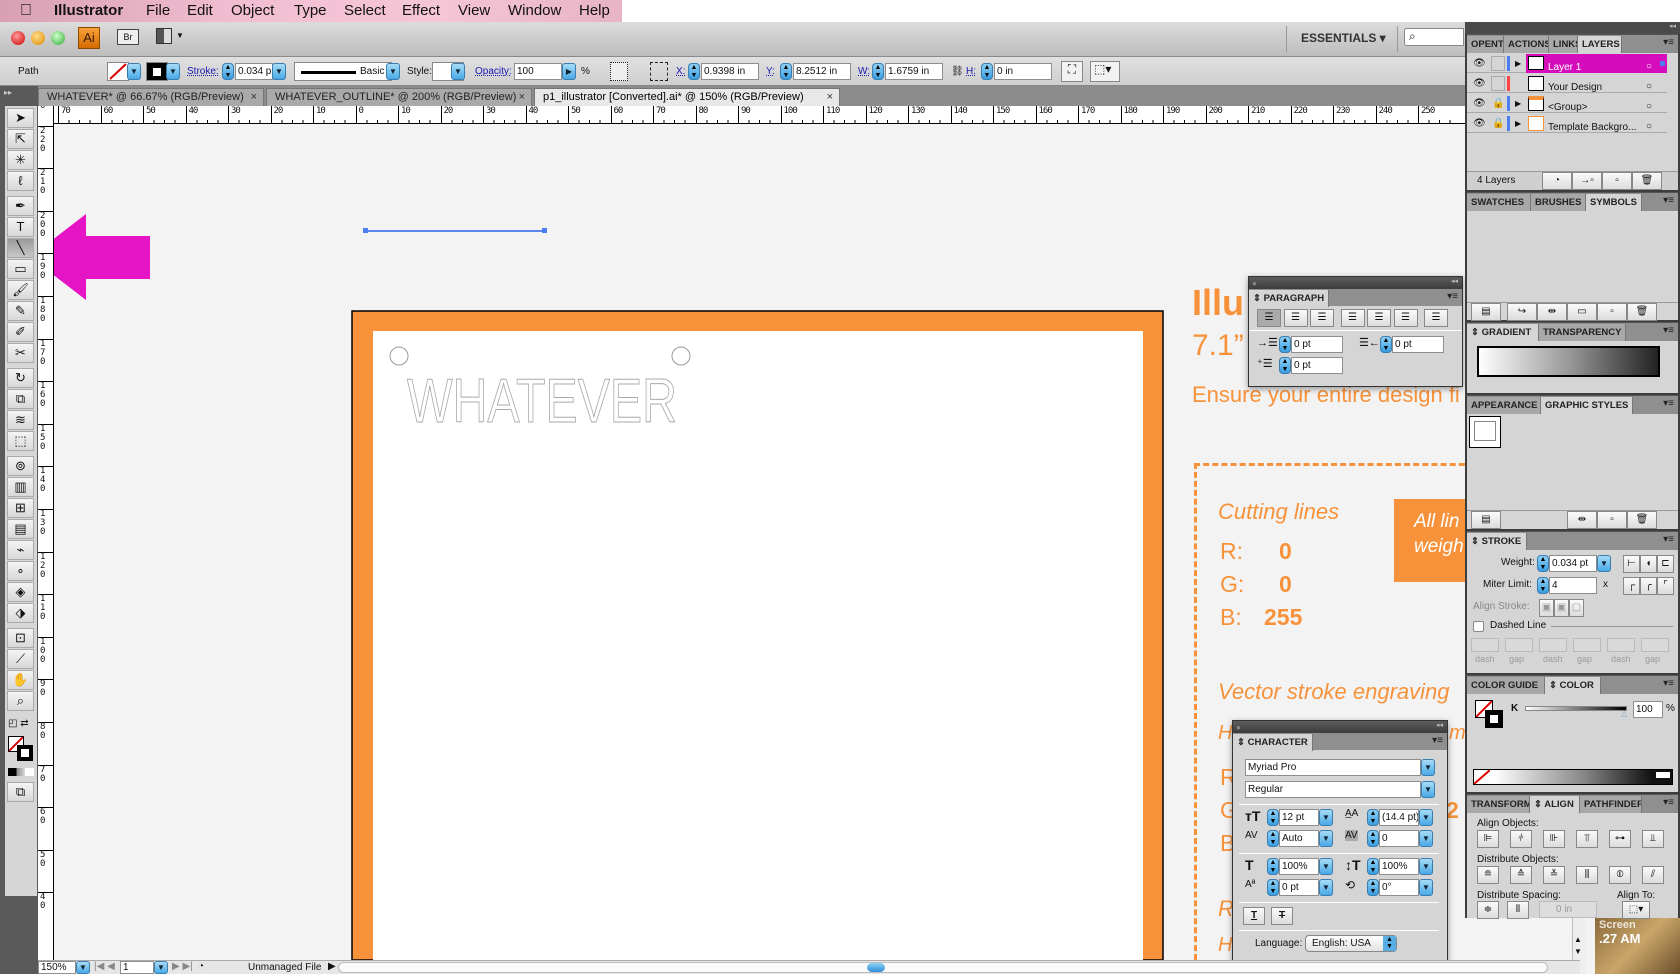 Image resolution: width=1680 pixels, height=974 pixels. Describe the element at coordinates (1648, 564) in the screenshot. I see `round-cap-button: ◖` at that location.